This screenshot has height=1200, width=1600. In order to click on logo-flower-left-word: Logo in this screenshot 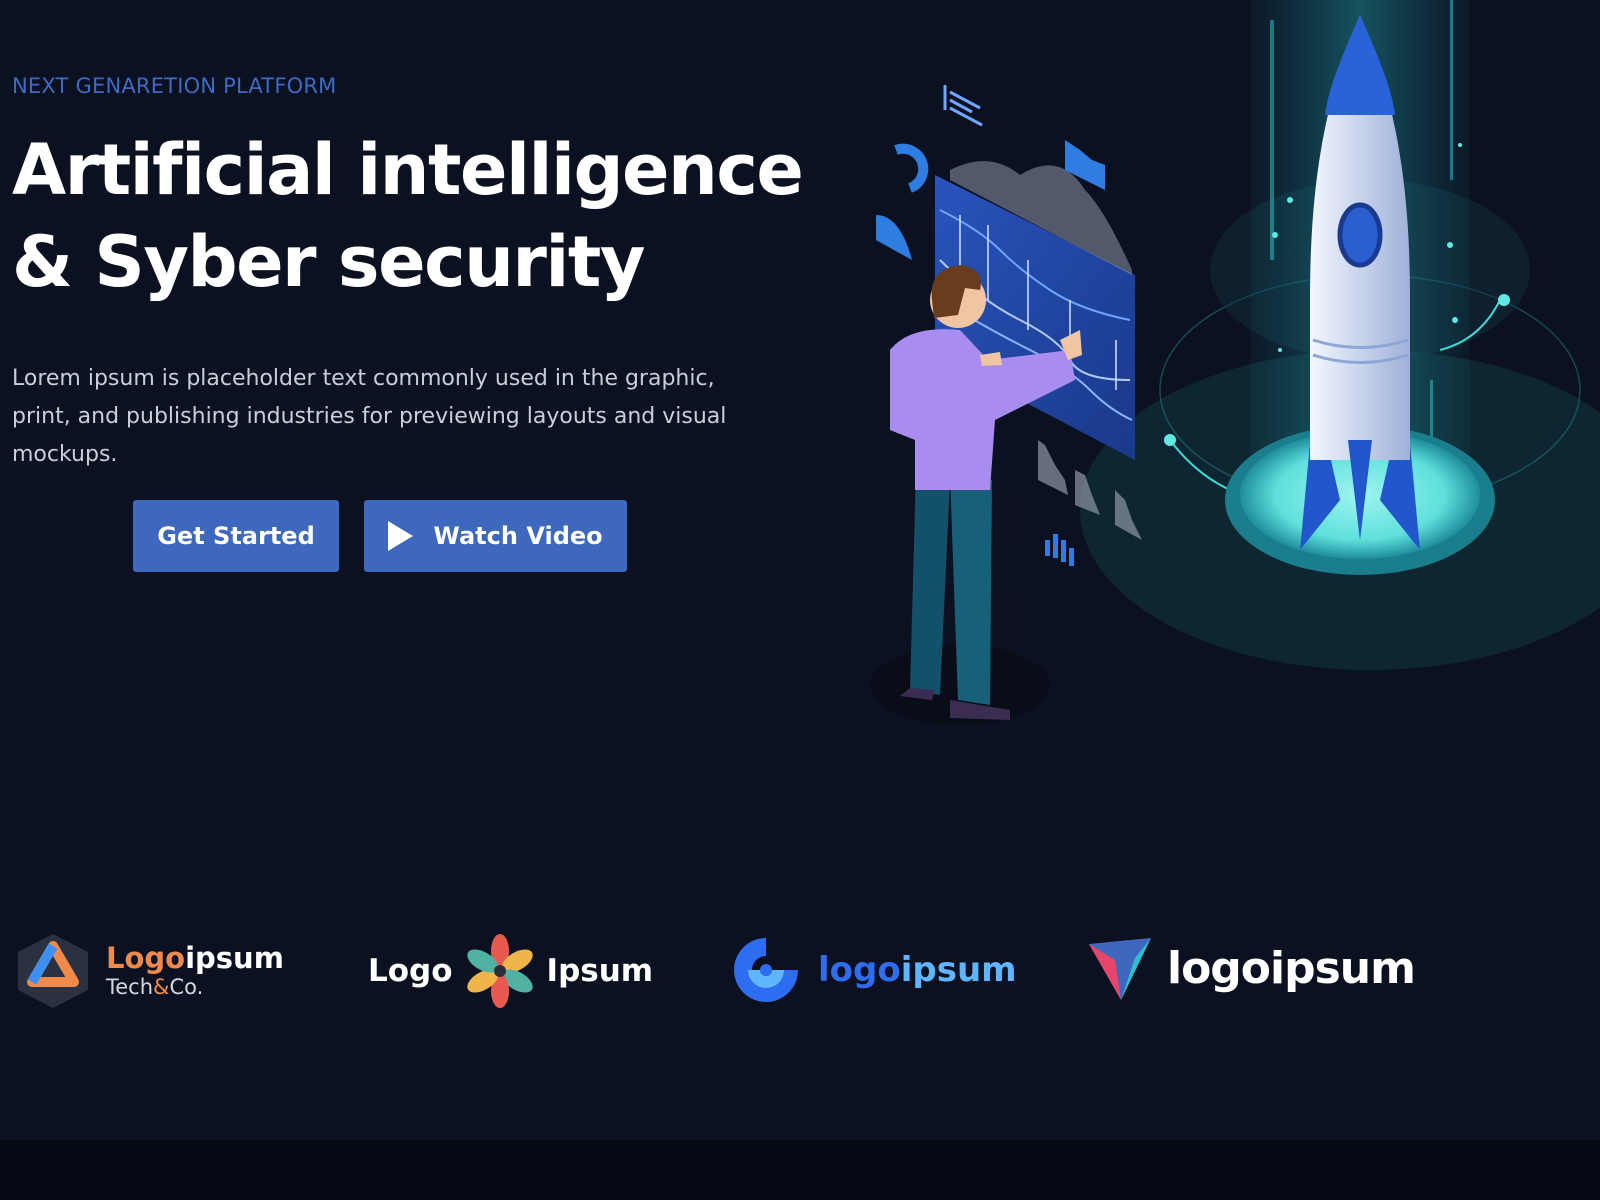, I will do `click(410, 971)`.